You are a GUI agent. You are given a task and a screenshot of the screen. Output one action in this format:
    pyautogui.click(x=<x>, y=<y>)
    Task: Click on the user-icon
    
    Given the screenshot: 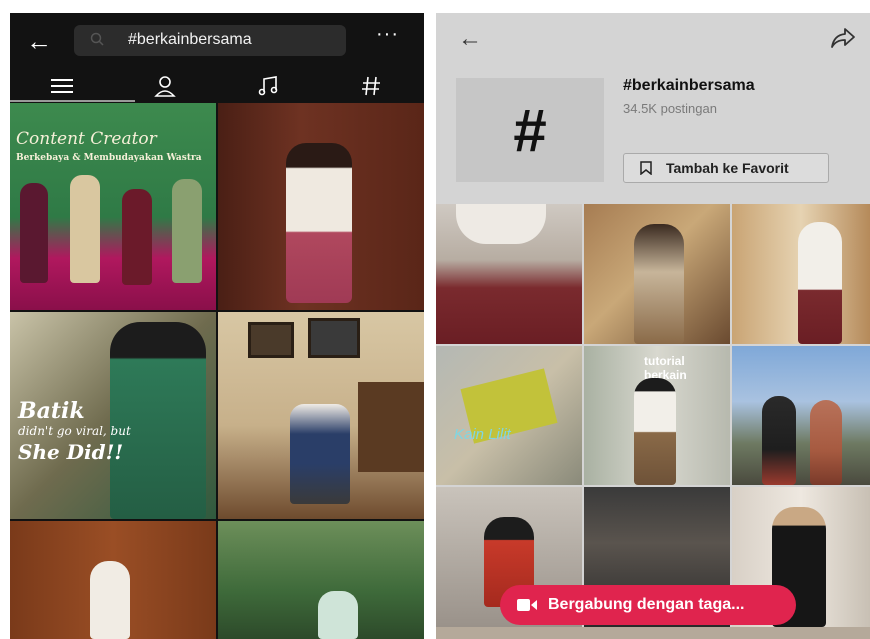 What is the action you would take?
    pyautogui.click(x=164, y=86)
    